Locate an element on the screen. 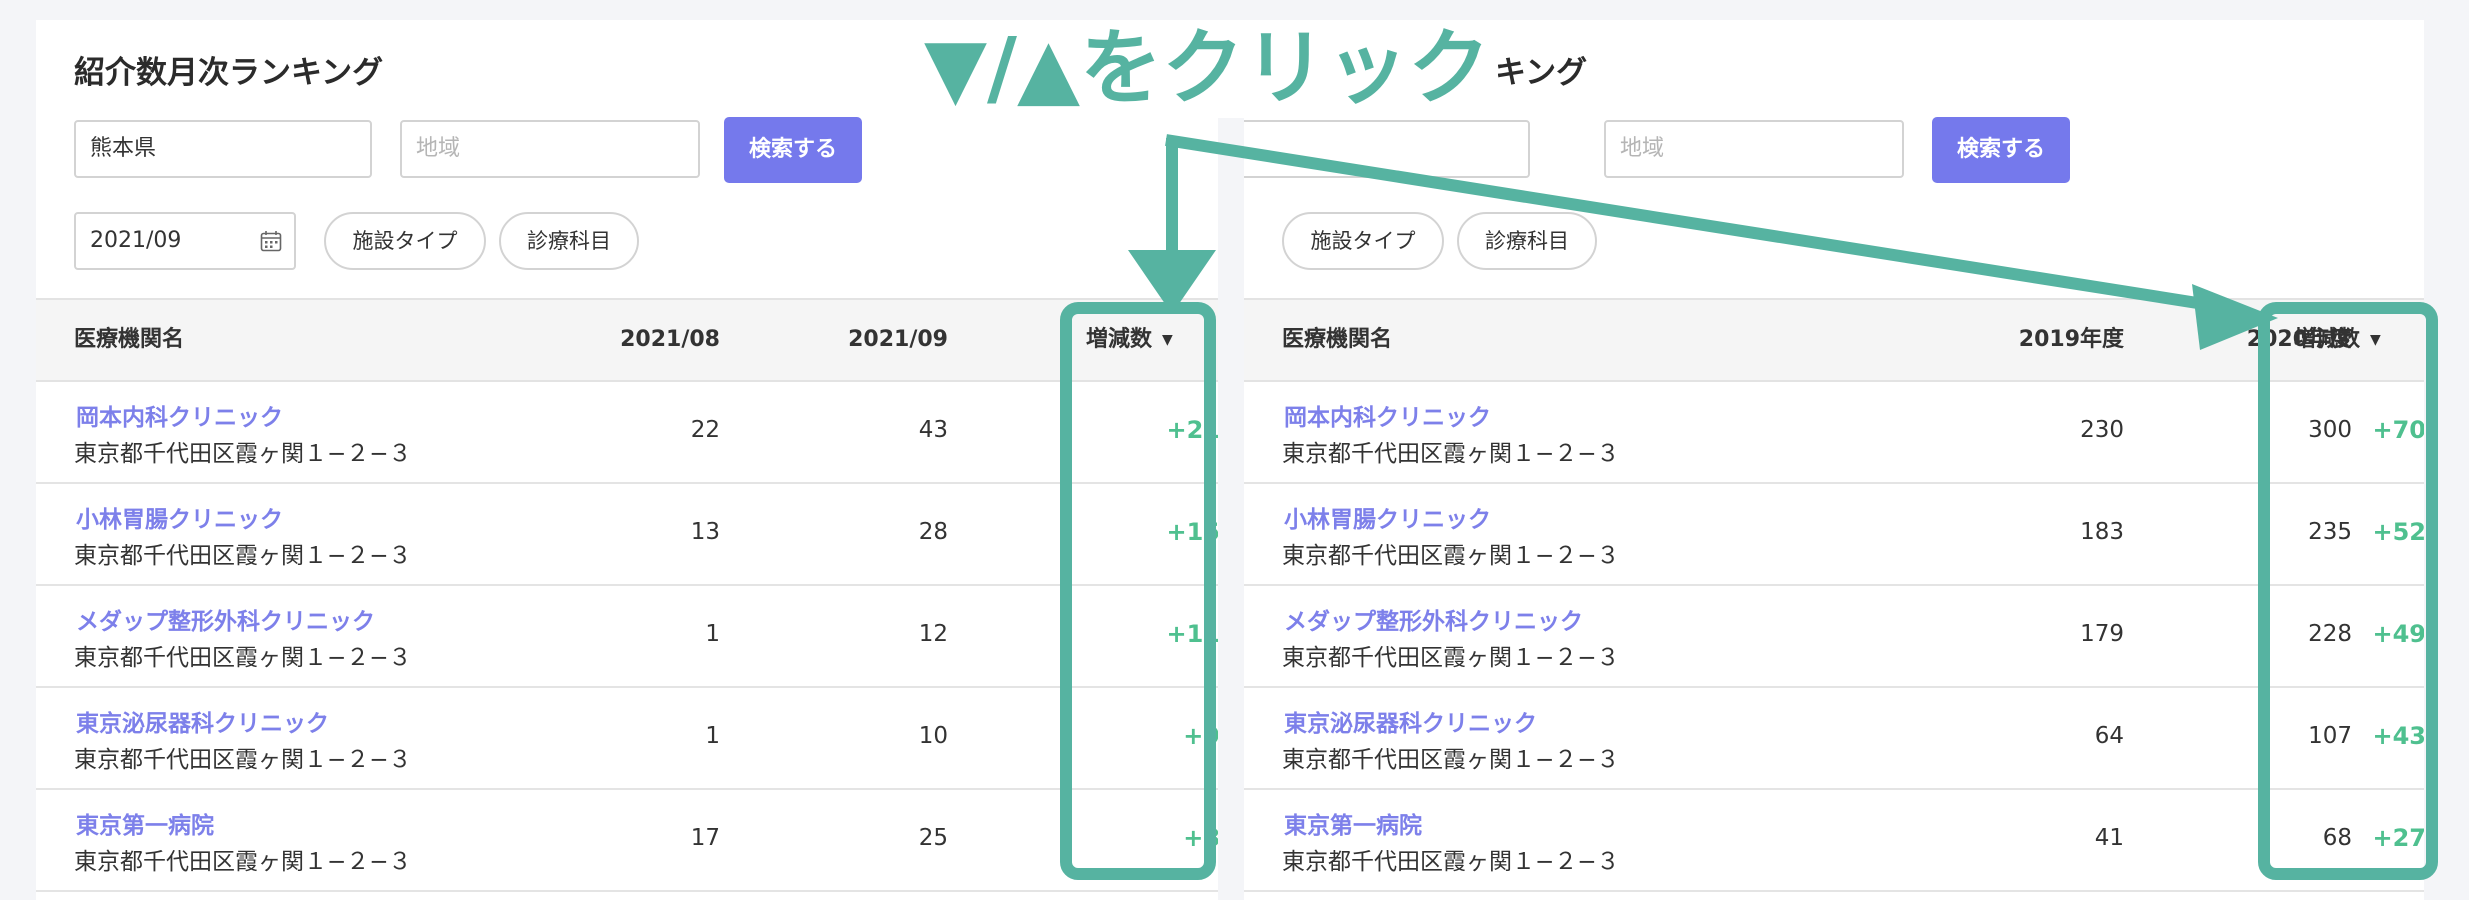 The width and height of the screenshot is (2469, 900). arrow-down-head is located at coordinates (1172, 282).